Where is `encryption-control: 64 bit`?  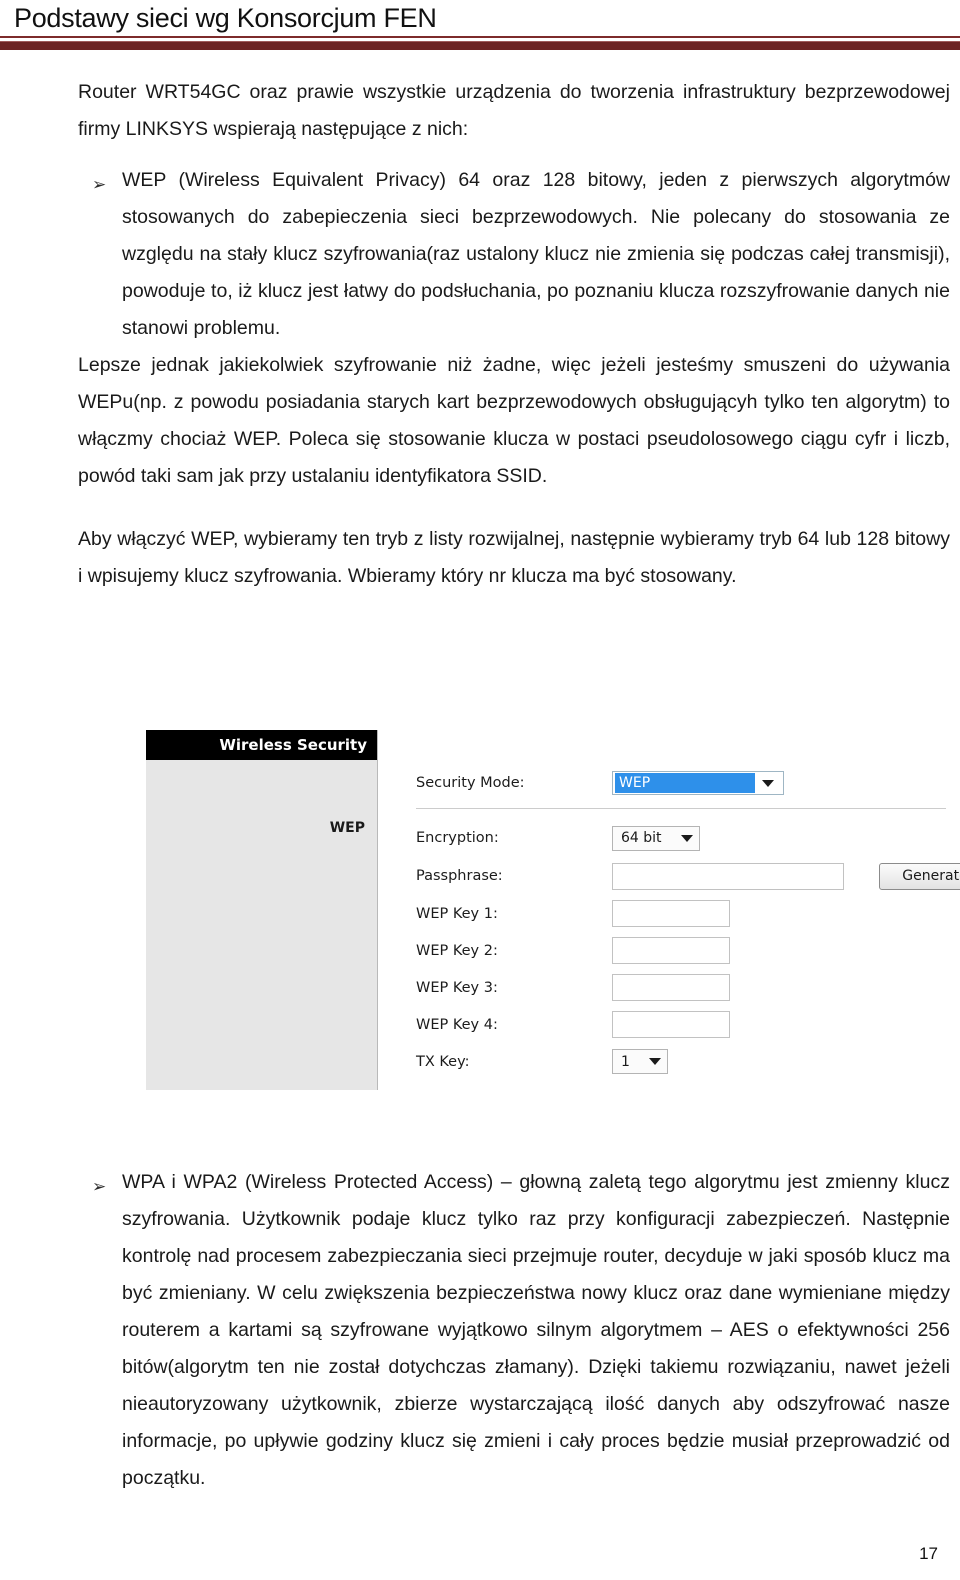
encryption-control: 64 bit is located at coordinates (656, 838).